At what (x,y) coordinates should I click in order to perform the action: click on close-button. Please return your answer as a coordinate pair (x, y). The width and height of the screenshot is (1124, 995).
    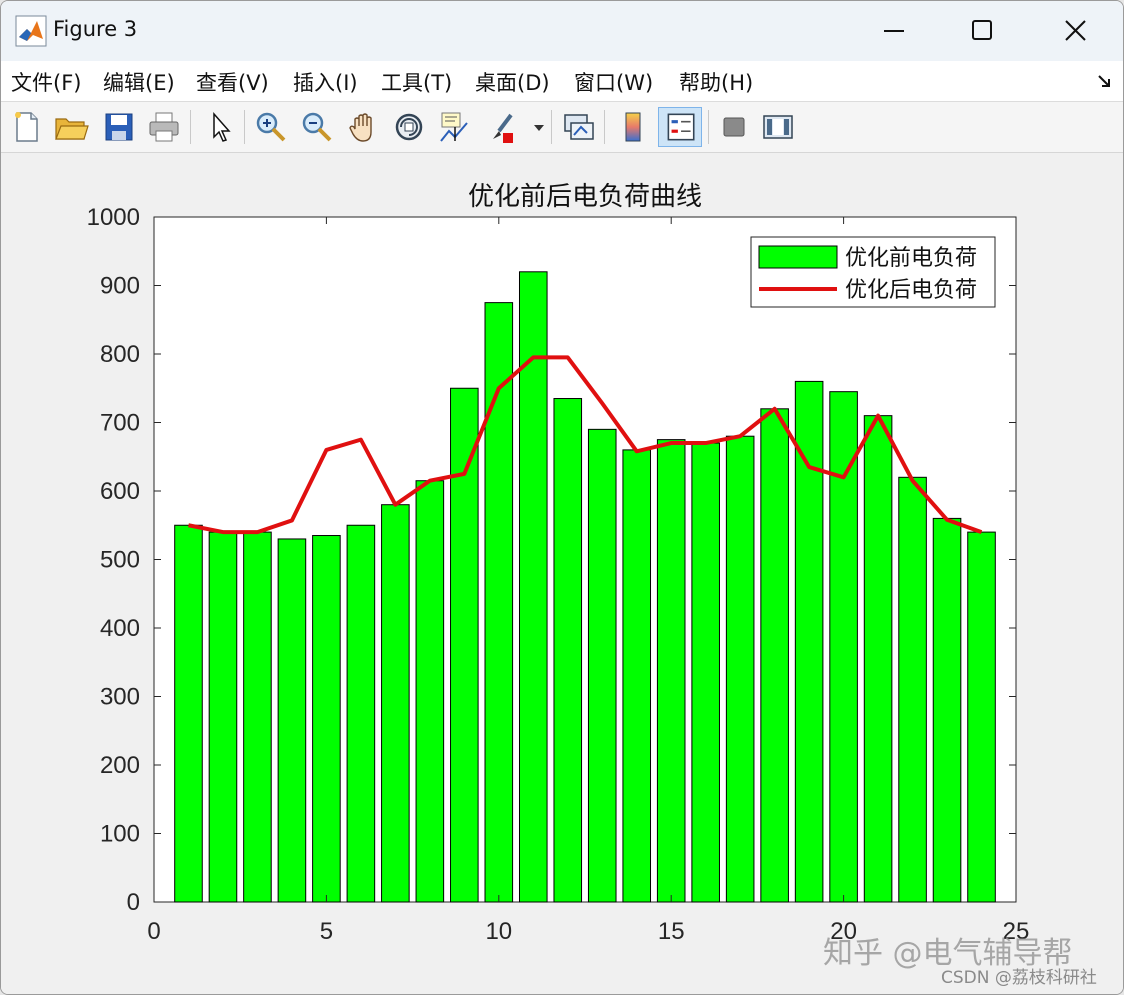
    Looking at the image, I should click on (1076, 31).